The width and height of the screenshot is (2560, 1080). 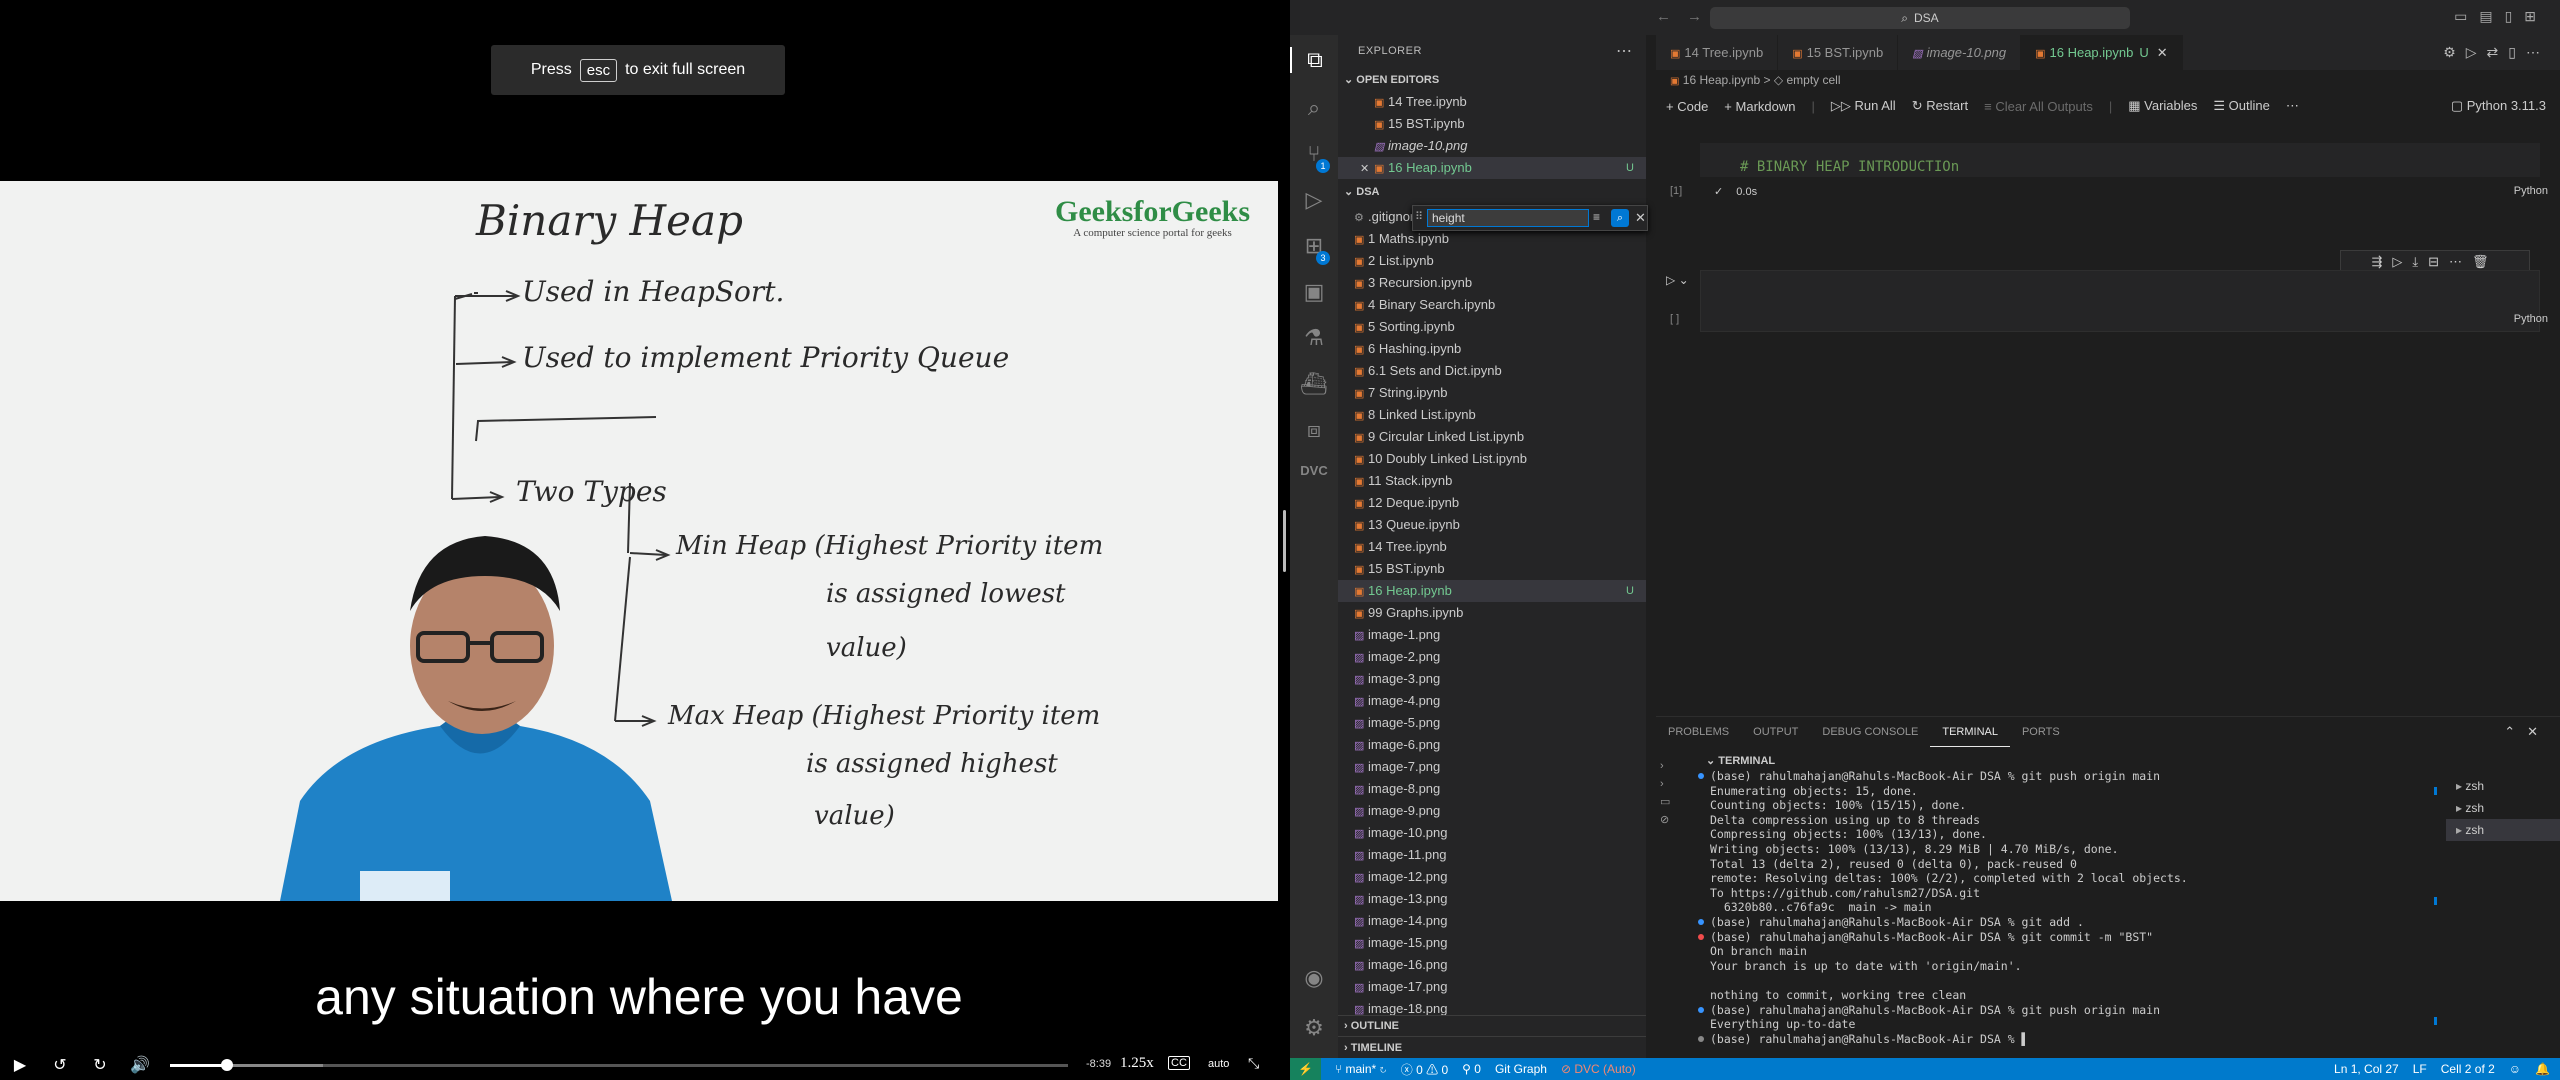 What do you see at coordinates (1677, 280) in the screenshot?
I see `run-cell-icon: ▷ ⌄` at bounding box center [1677, 280].